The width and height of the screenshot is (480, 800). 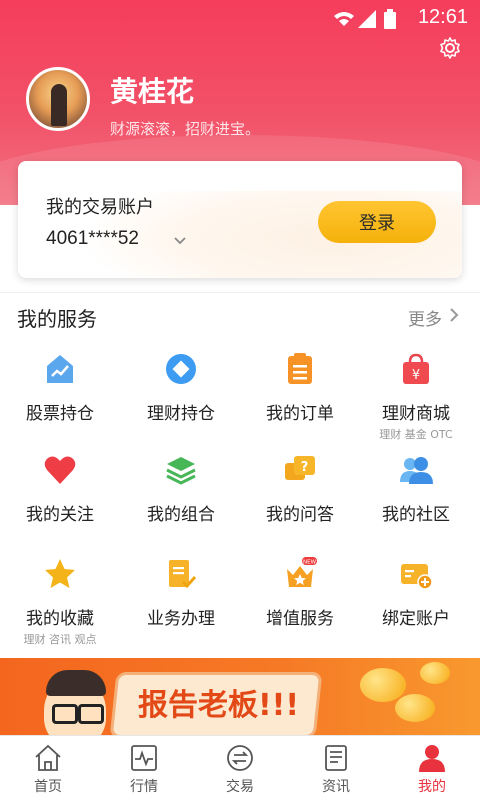 What do you see at coordinates (377, 222) in the screenshot?
I see `login-button: 登录` at bounding box center [377, 222].